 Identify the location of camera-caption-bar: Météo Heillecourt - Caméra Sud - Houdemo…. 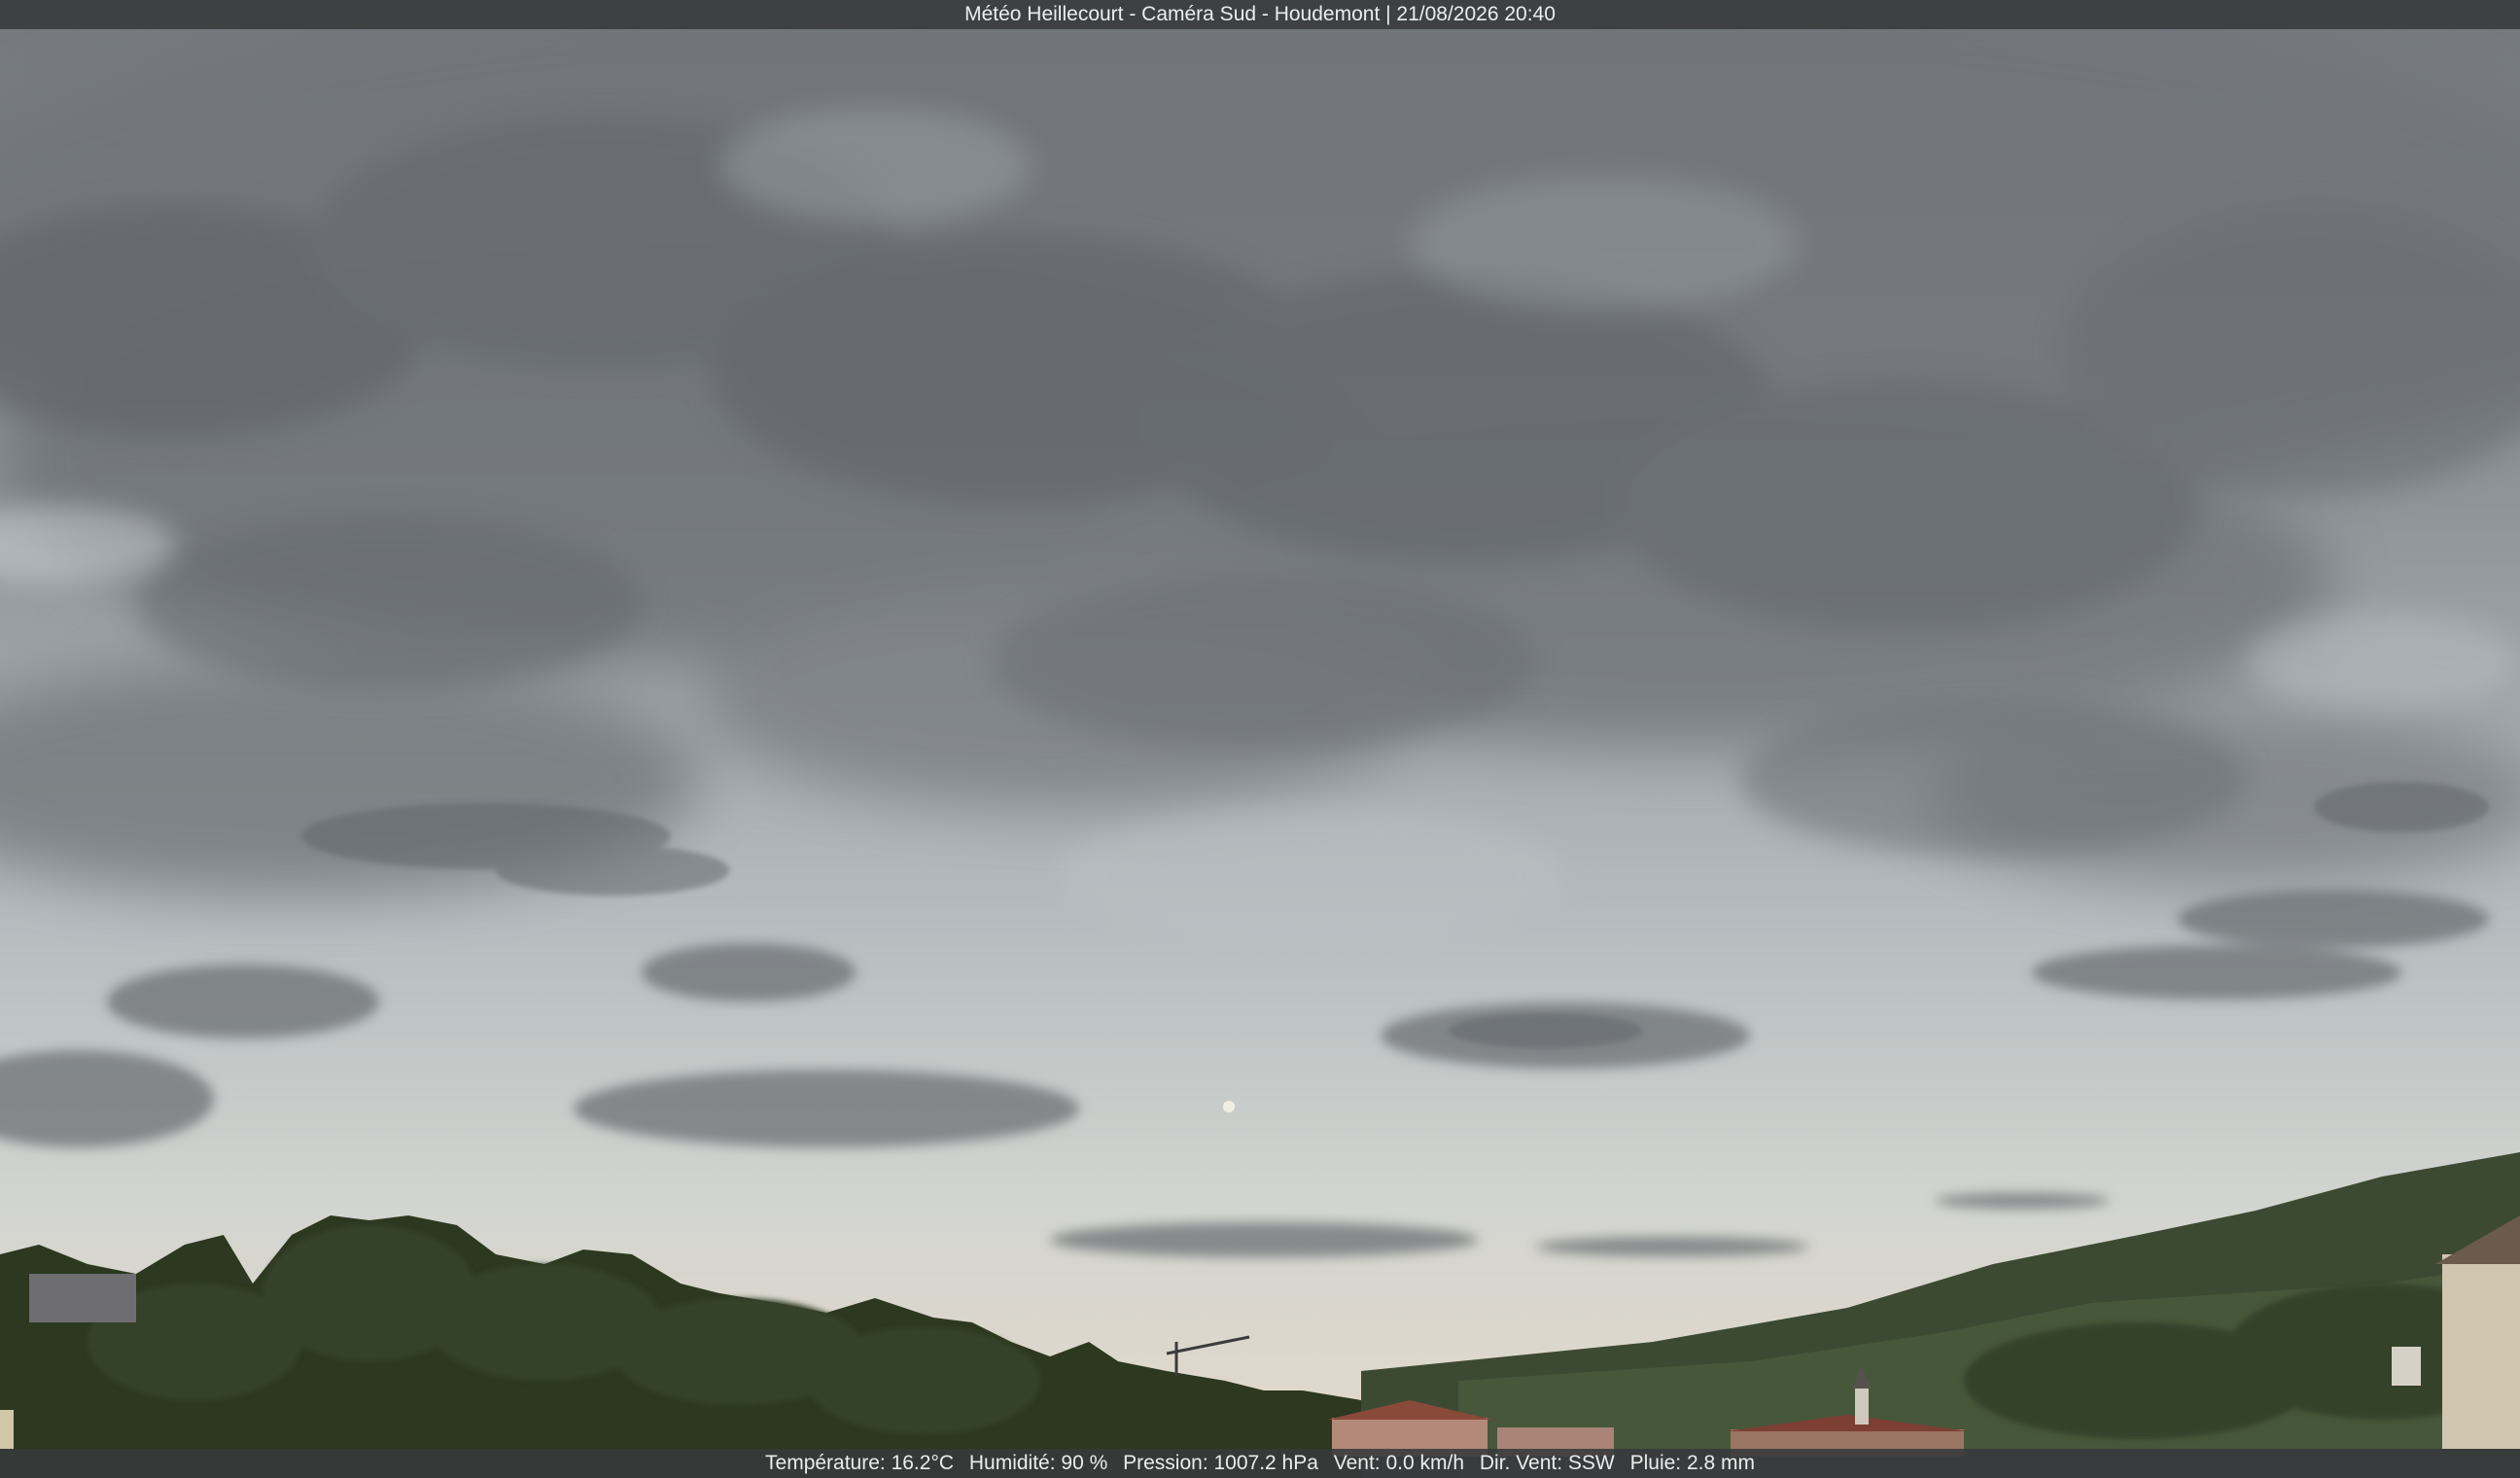
(1260, 14).